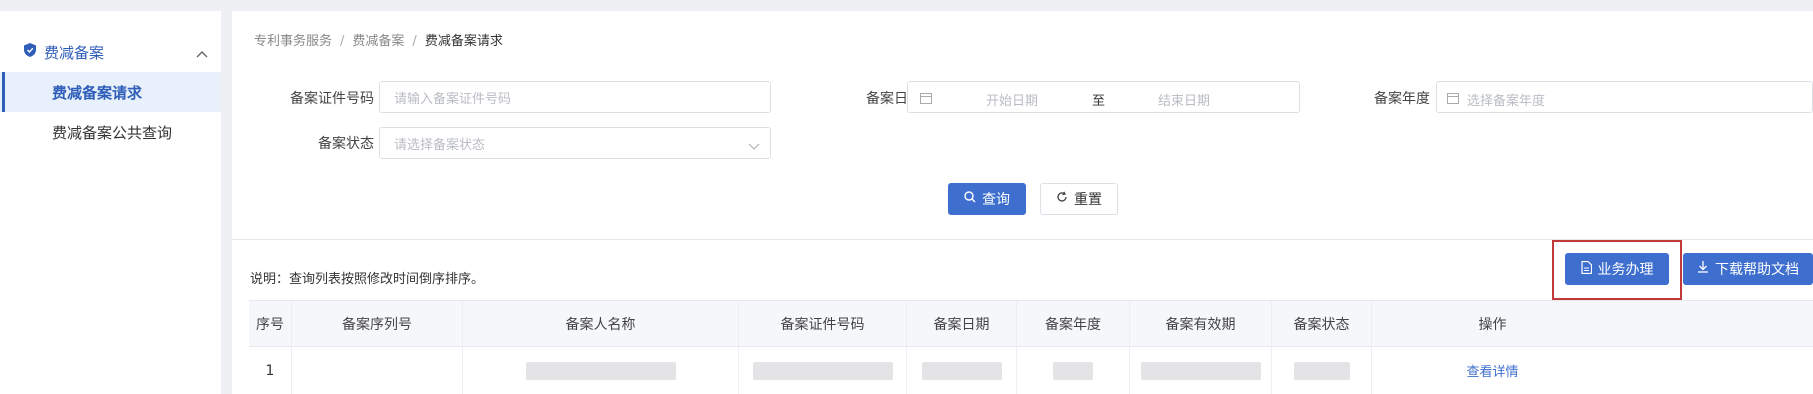 The height and width of the screenshot is (394, 1813). Describe the element at coordinates (367, 279) in the screenshot. I see `sort-note: 说明：查询列表按照修改时间倒序排序。` at that location.